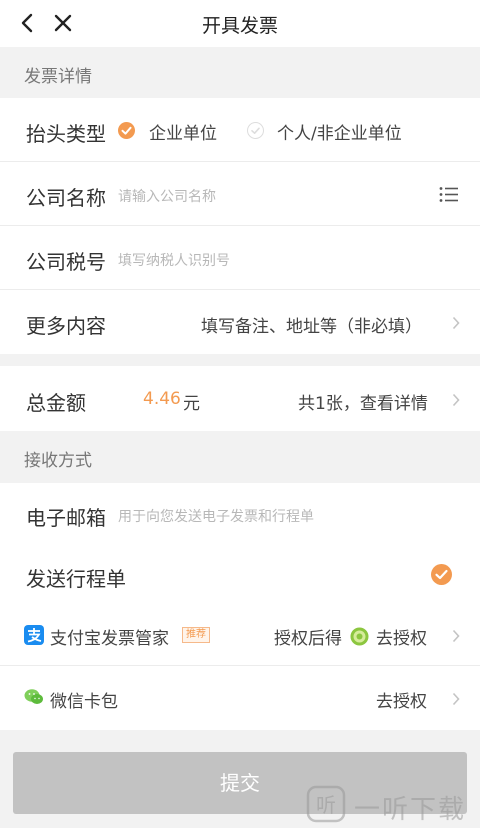 The width and height of the screenshot is (480, 828). Describe the element at coordinates (191, 404) in the screenshot. I see `total-amount-unit: 元` at that location.